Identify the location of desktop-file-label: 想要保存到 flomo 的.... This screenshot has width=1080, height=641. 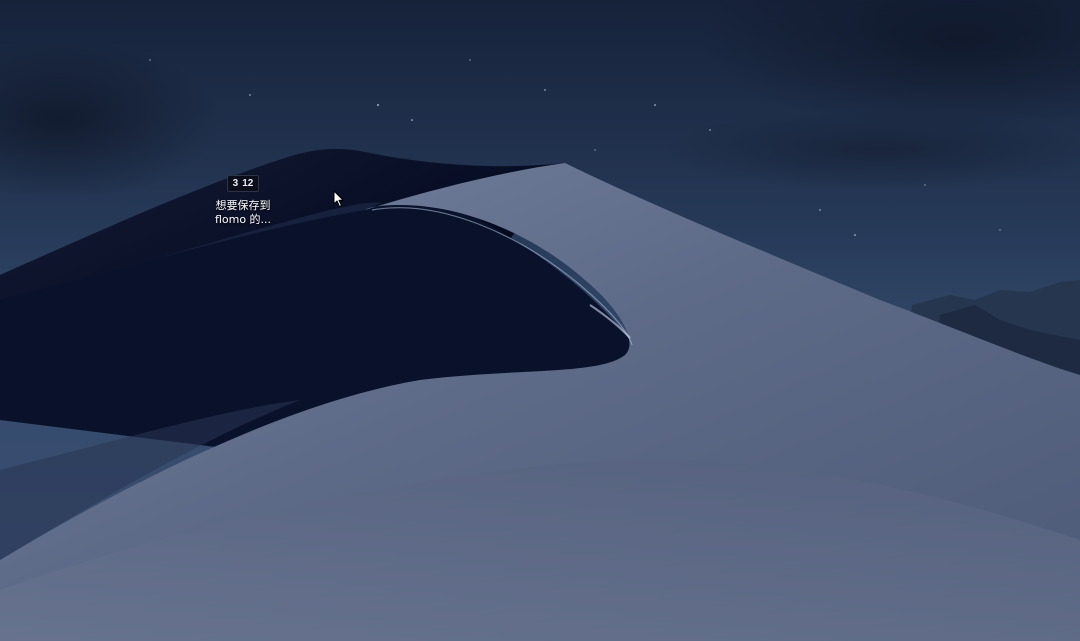
(243, 212).